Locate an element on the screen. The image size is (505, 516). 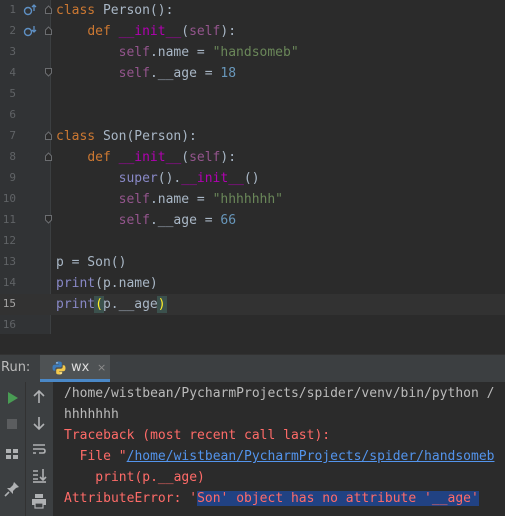
code-line: 16 is located at coordinates (252, 325).